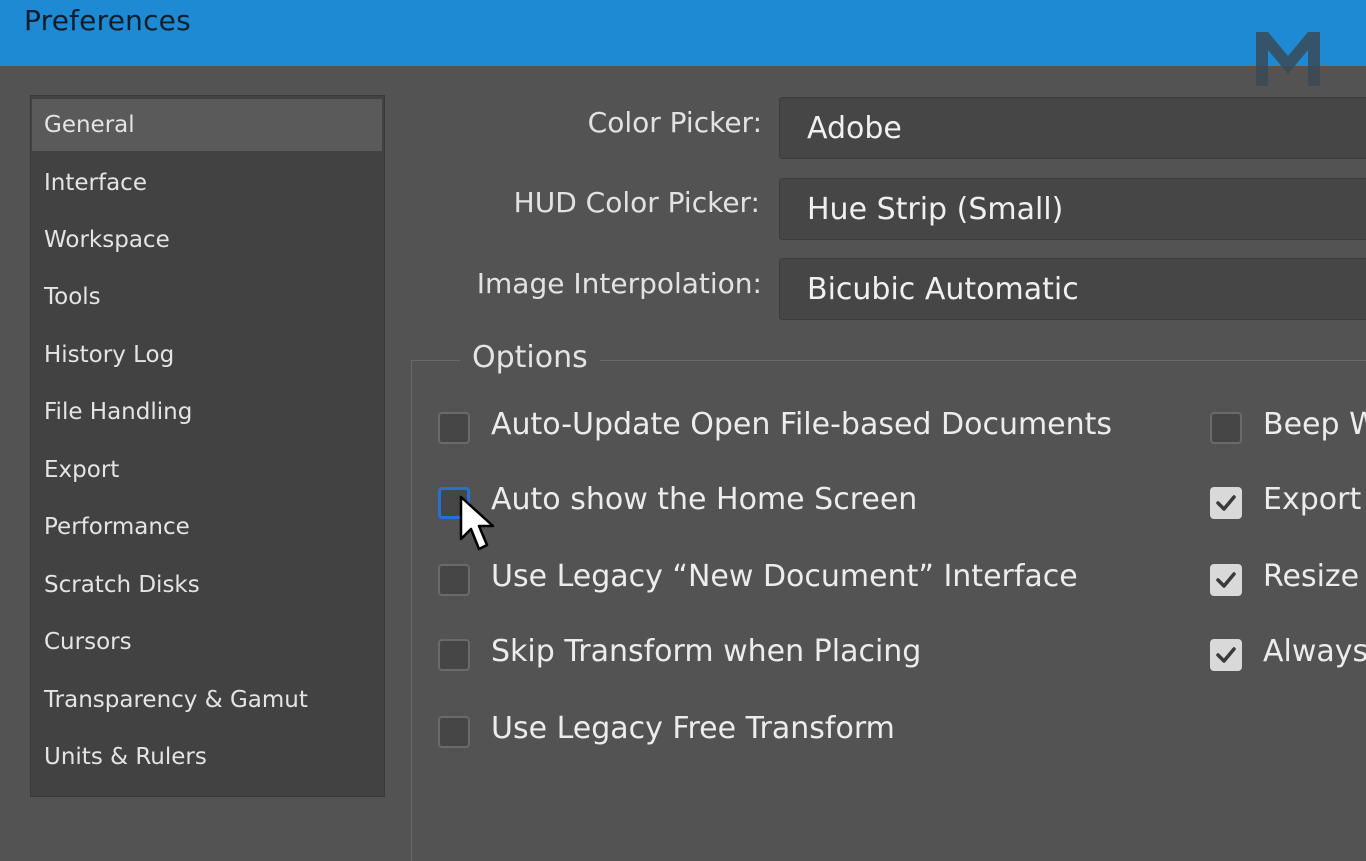 Image resolution: width=1366 pixels, height=861 pixels. Describe the element at coordinates (207, 585) in the screenshot. I see `sidebar-item-scratch-disks: Scratch Disks` at that location.